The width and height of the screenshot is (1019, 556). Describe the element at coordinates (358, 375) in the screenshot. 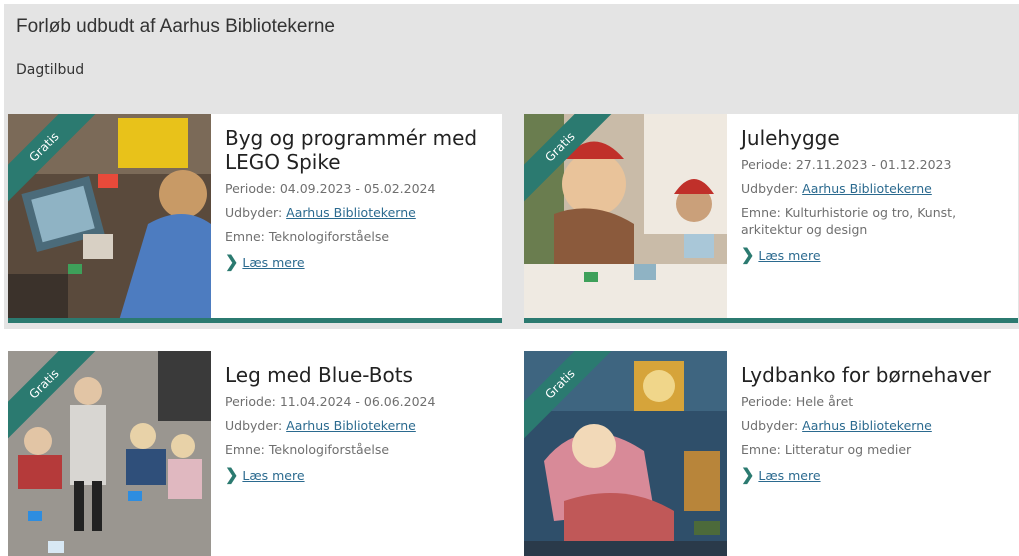

I see `course-title: Leg med Blue-Bots` at that location.